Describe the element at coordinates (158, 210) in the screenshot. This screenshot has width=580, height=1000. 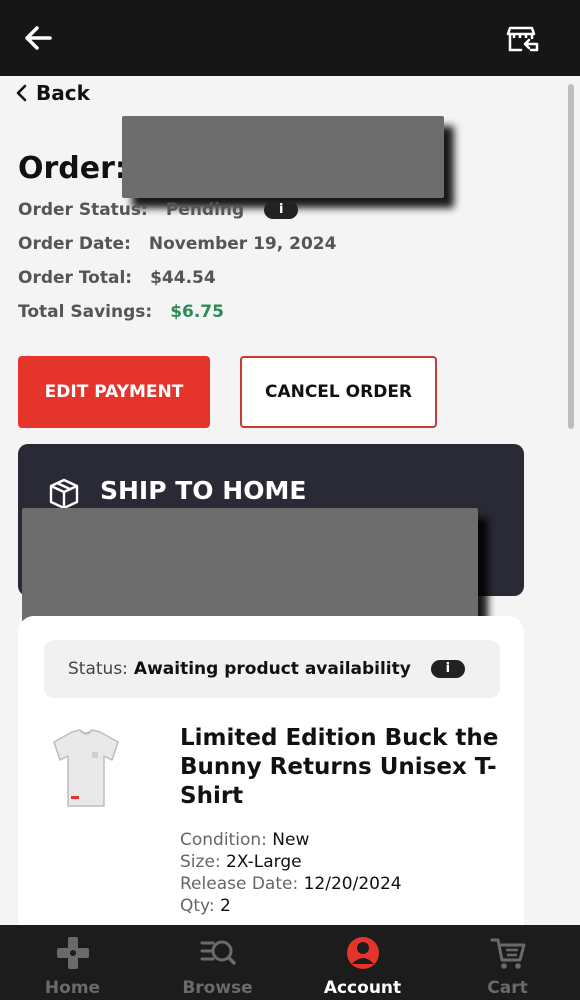
I see `order-status-row: Order Status: Pending i` at that location.